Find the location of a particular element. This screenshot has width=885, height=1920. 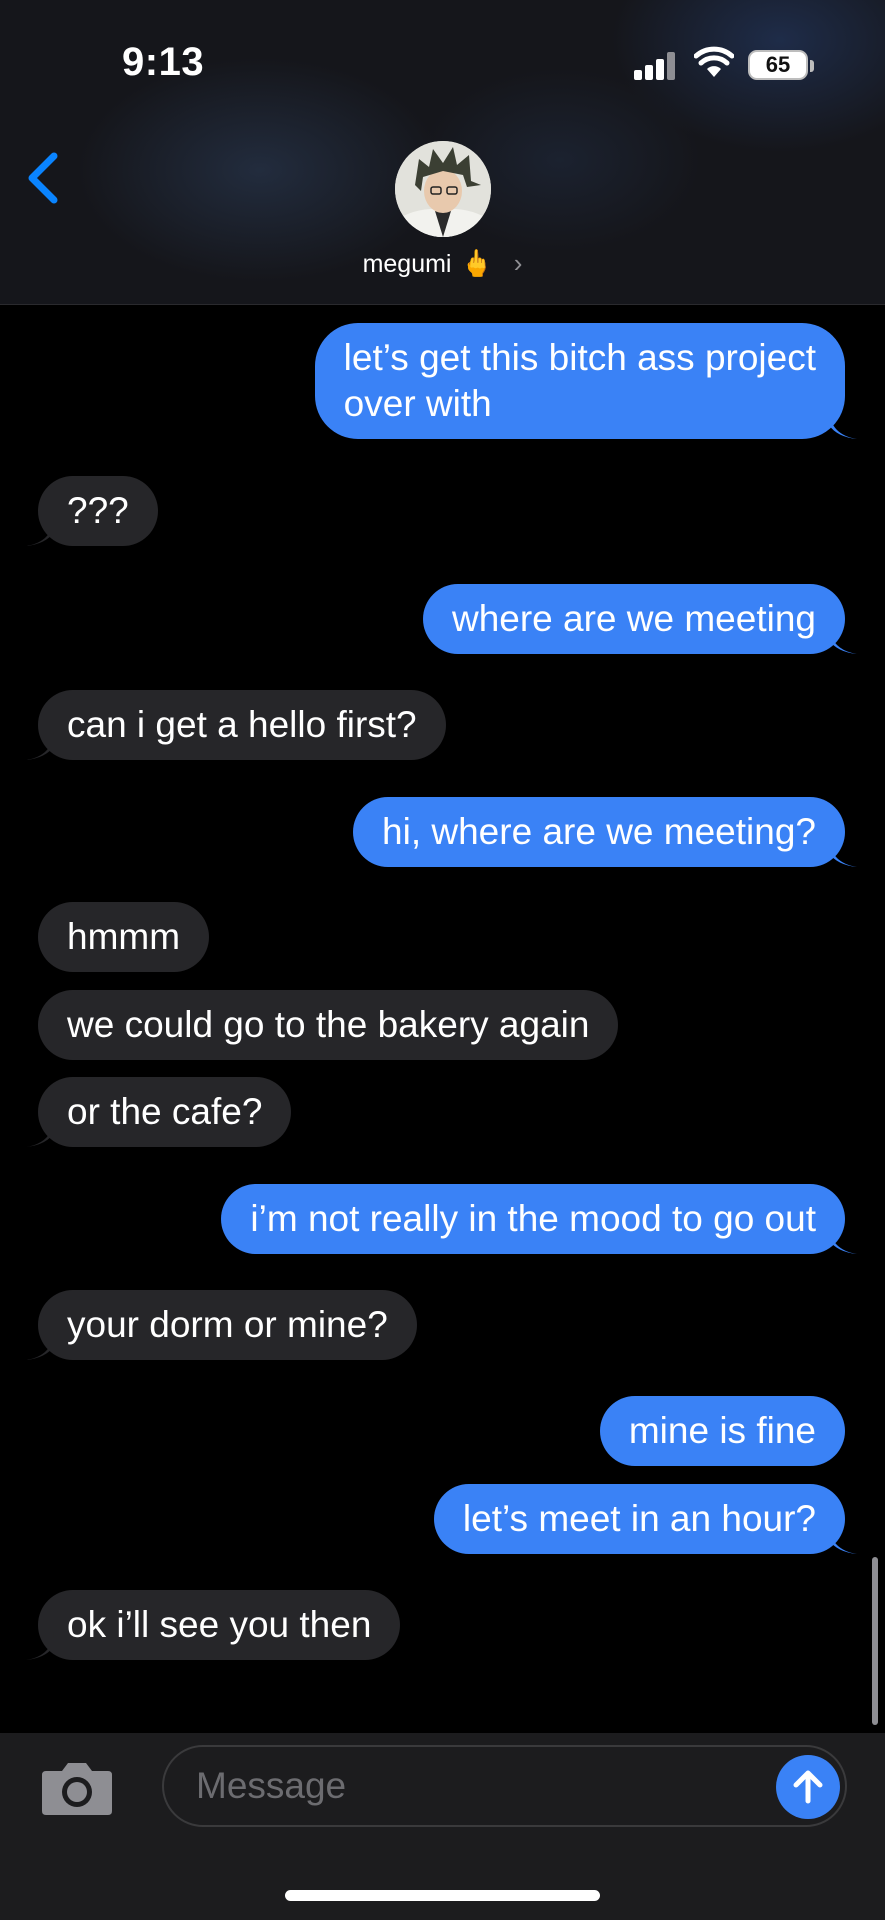

message-text: we could go to the bakery again is located at coordinates (328, 1024).